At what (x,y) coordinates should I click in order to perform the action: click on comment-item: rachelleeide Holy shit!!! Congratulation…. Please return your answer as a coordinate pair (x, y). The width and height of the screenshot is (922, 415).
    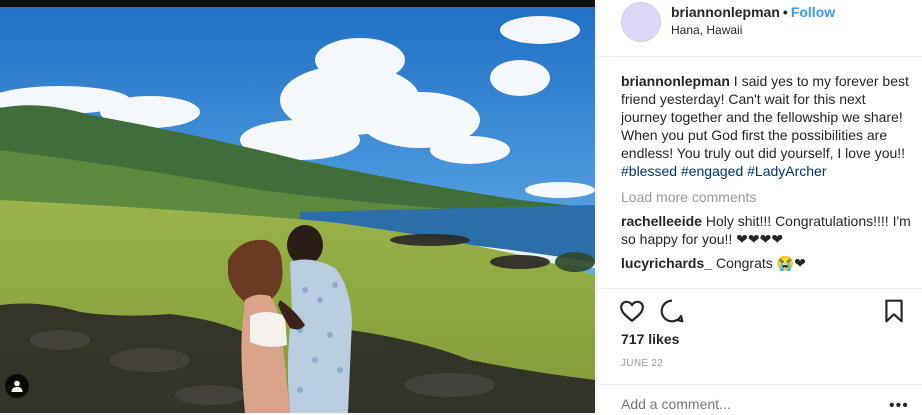
    Looking at the image, I should click on (766, 230).